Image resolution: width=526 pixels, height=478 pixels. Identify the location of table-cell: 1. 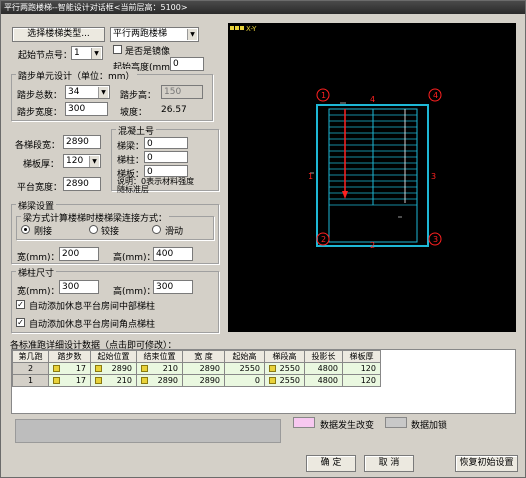
(30, 380).